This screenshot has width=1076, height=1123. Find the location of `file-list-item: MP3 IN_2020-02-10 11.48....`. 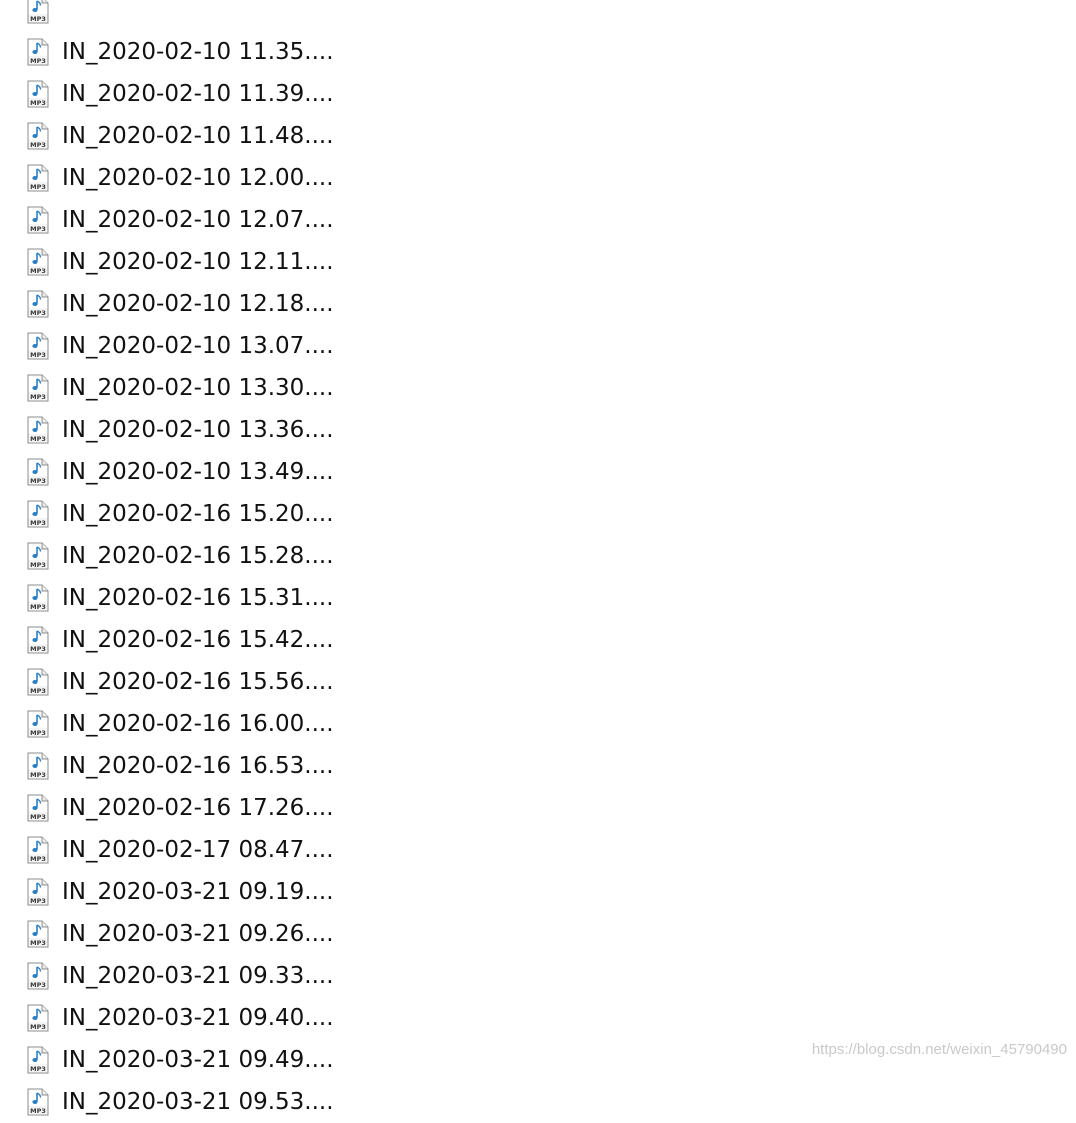

file-list-item: MP3 IN_2020-02-10 11.48.... is located at coordinates (538, 136).